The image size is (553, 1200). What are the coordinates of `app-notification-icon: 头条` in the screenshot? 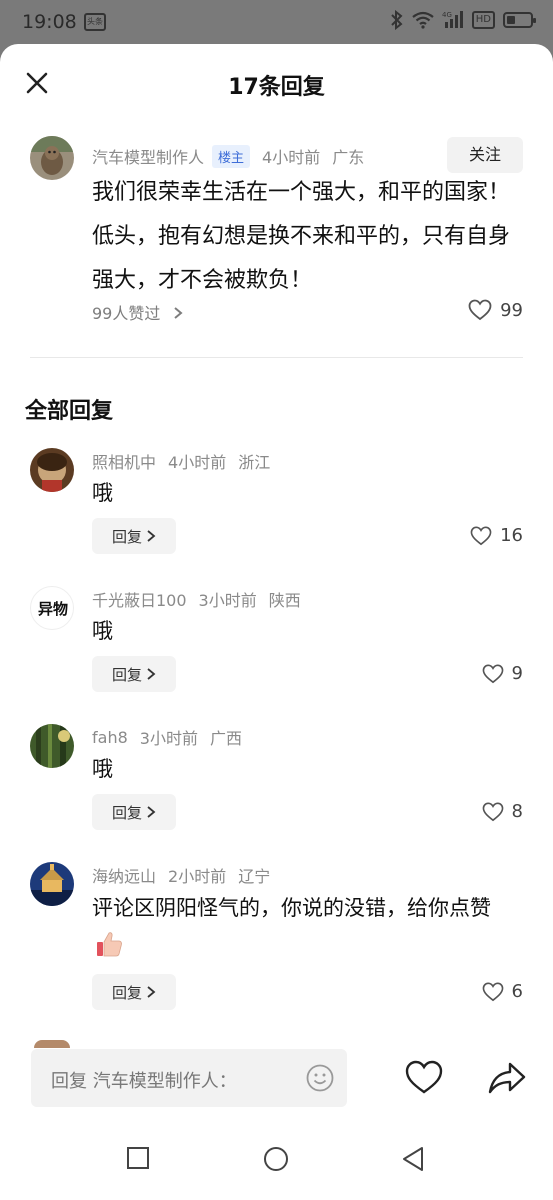 It's located at (95, 22).